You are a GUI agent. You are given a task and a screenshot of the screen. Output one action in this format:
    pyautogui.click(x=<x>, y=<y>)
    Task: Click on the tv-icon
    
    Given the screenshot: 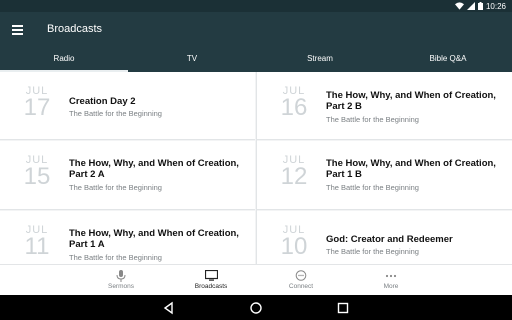 What is the action you would take?
    pyautogui.click(x=211, y=275)
    